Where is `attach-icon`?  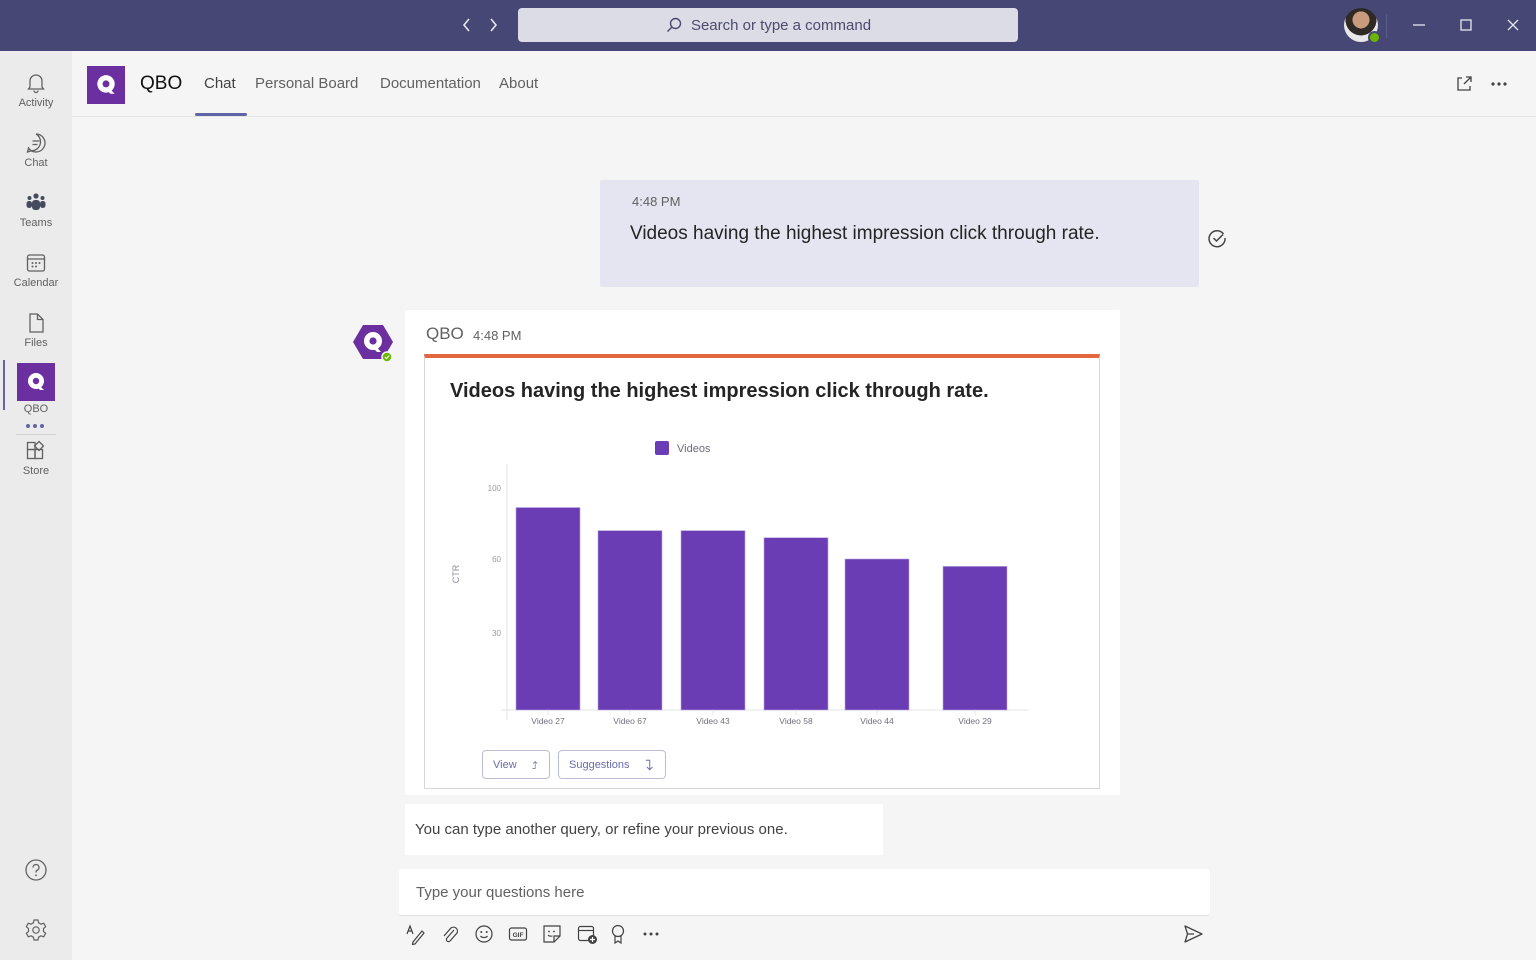 attach-icon is located at coordinates (451, 934).